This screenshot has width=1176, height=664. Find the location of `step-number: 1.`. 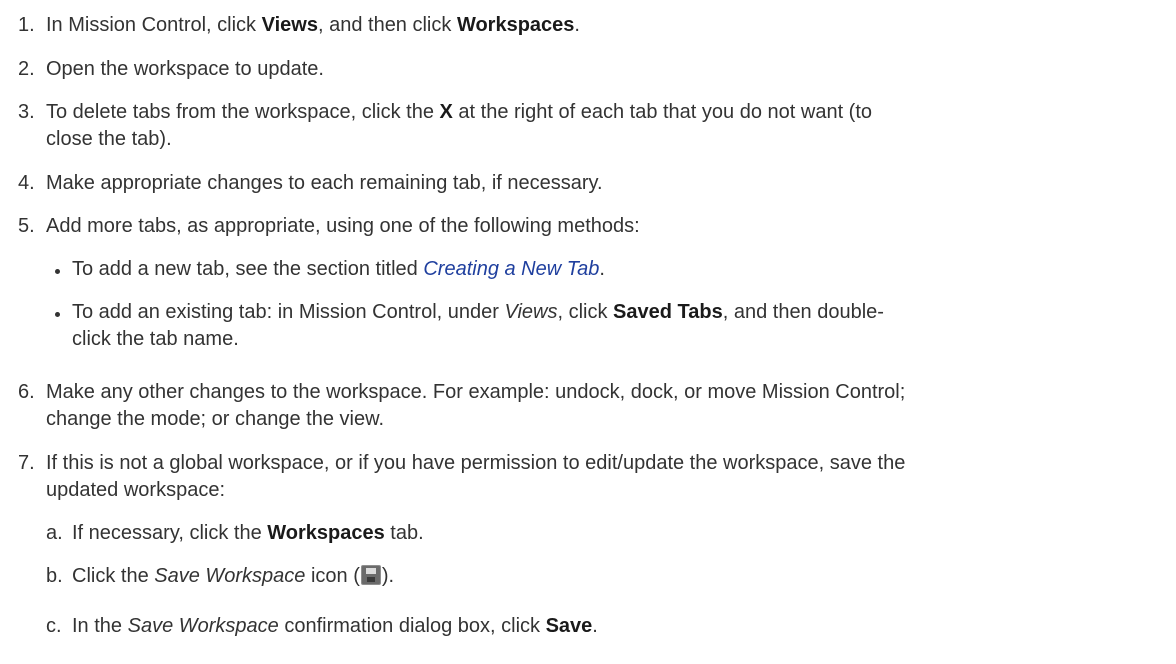

step-number: 1. is located at coordinates (26, 25).